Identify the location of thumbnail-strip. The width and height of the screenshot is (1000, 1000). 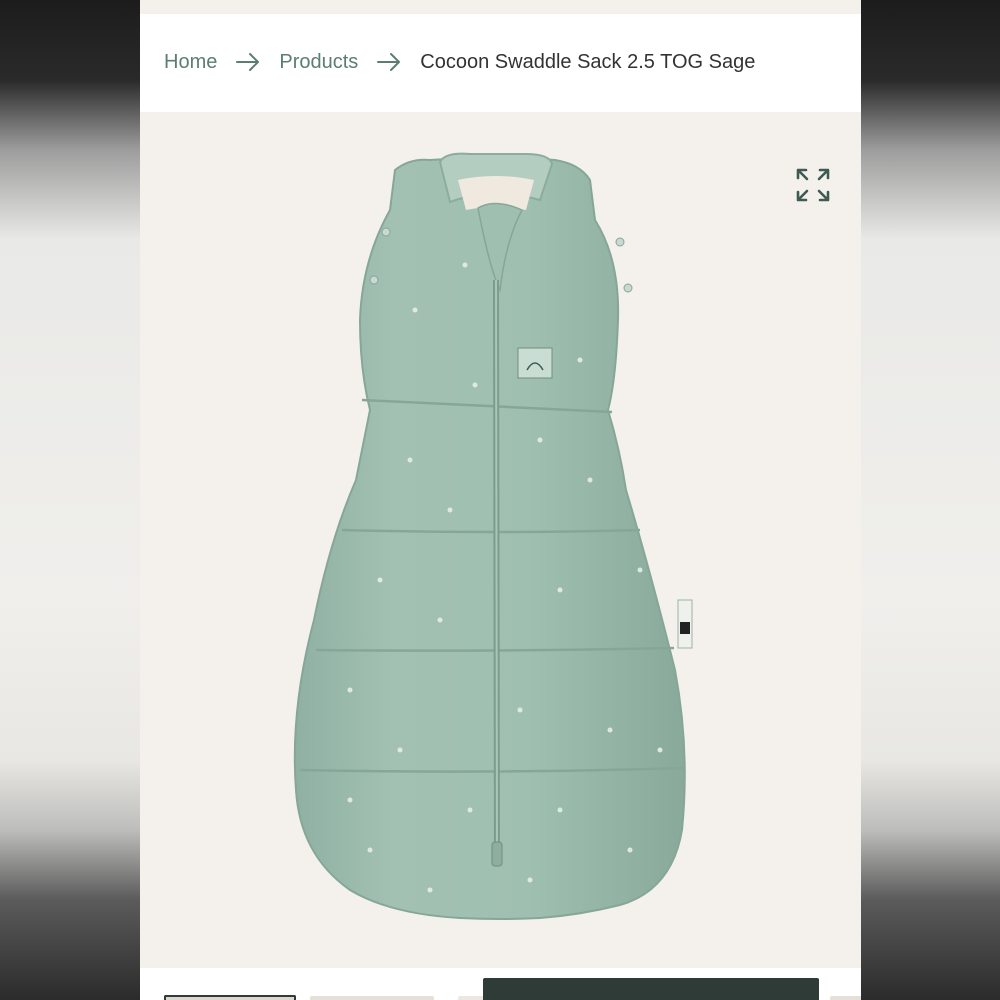
(500, 984).